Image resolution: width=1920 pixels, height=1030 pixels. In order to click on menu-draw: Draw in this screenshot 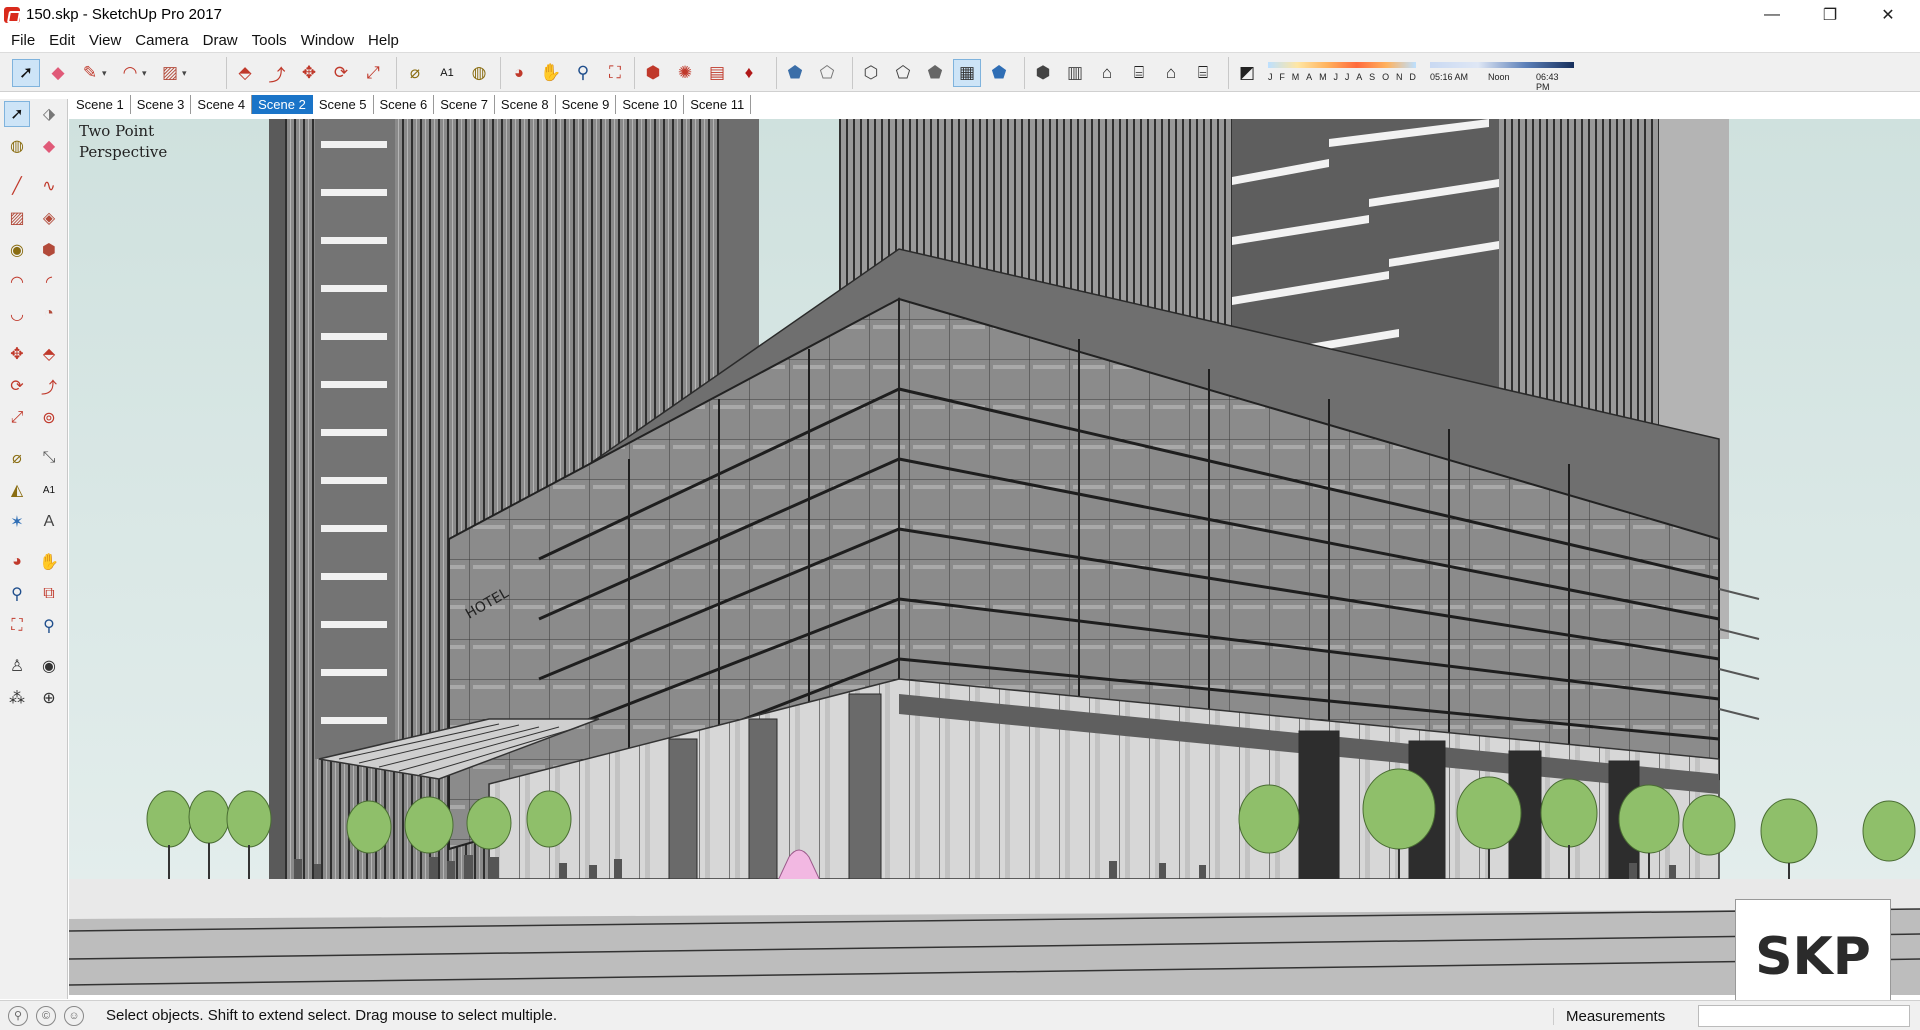, I will do `click(220, 40)`.